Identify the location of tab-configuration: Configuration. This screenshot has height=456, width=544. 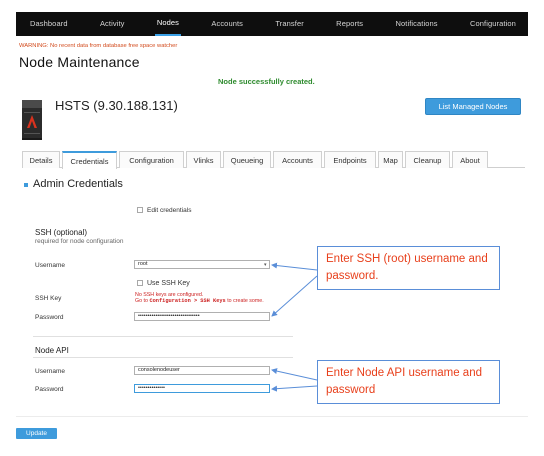
(151, 159).